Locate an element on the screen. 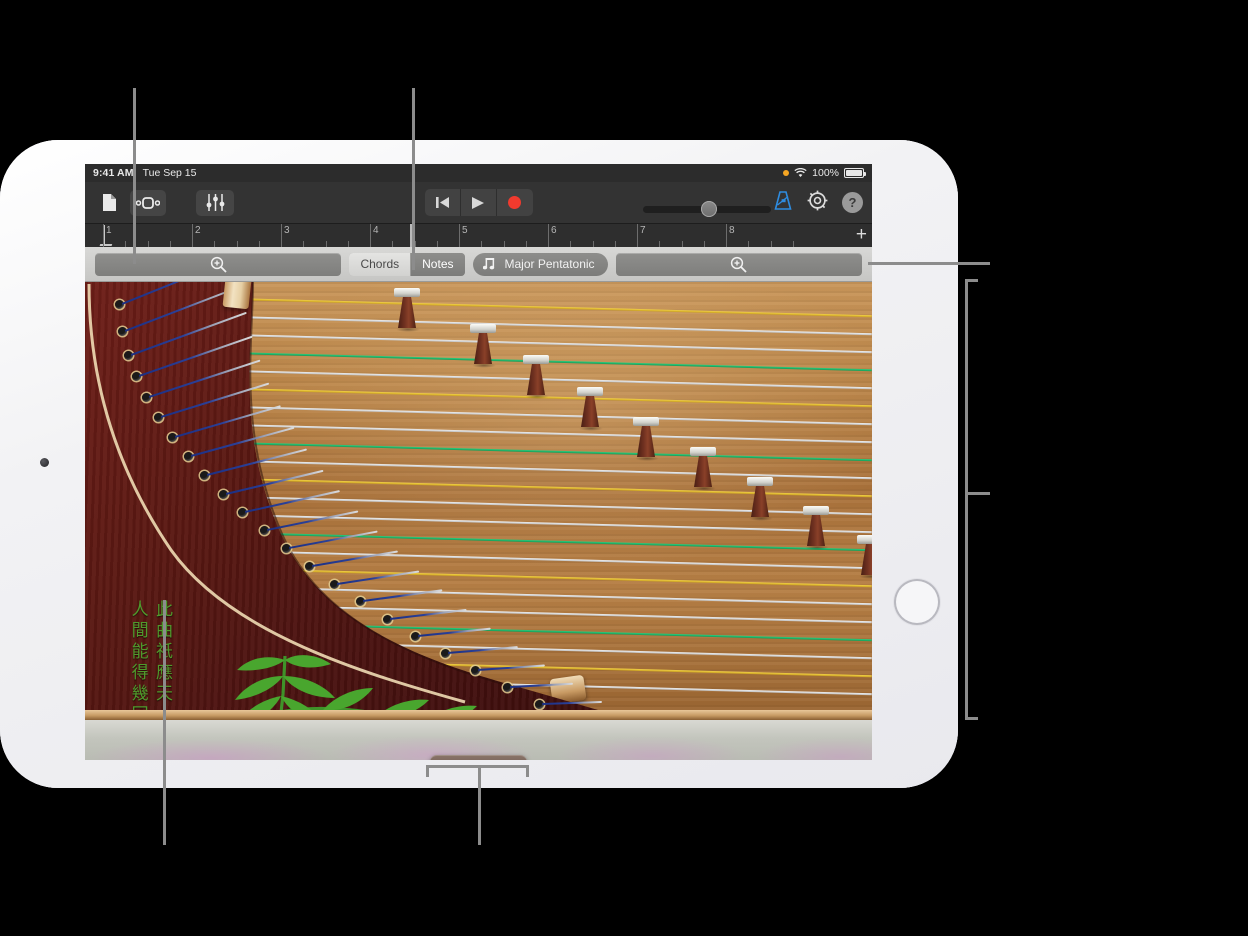 The height and width of the screenshot is (936, 1248). scale-label: Major Pentatonic is located at coordinates (549, 264).